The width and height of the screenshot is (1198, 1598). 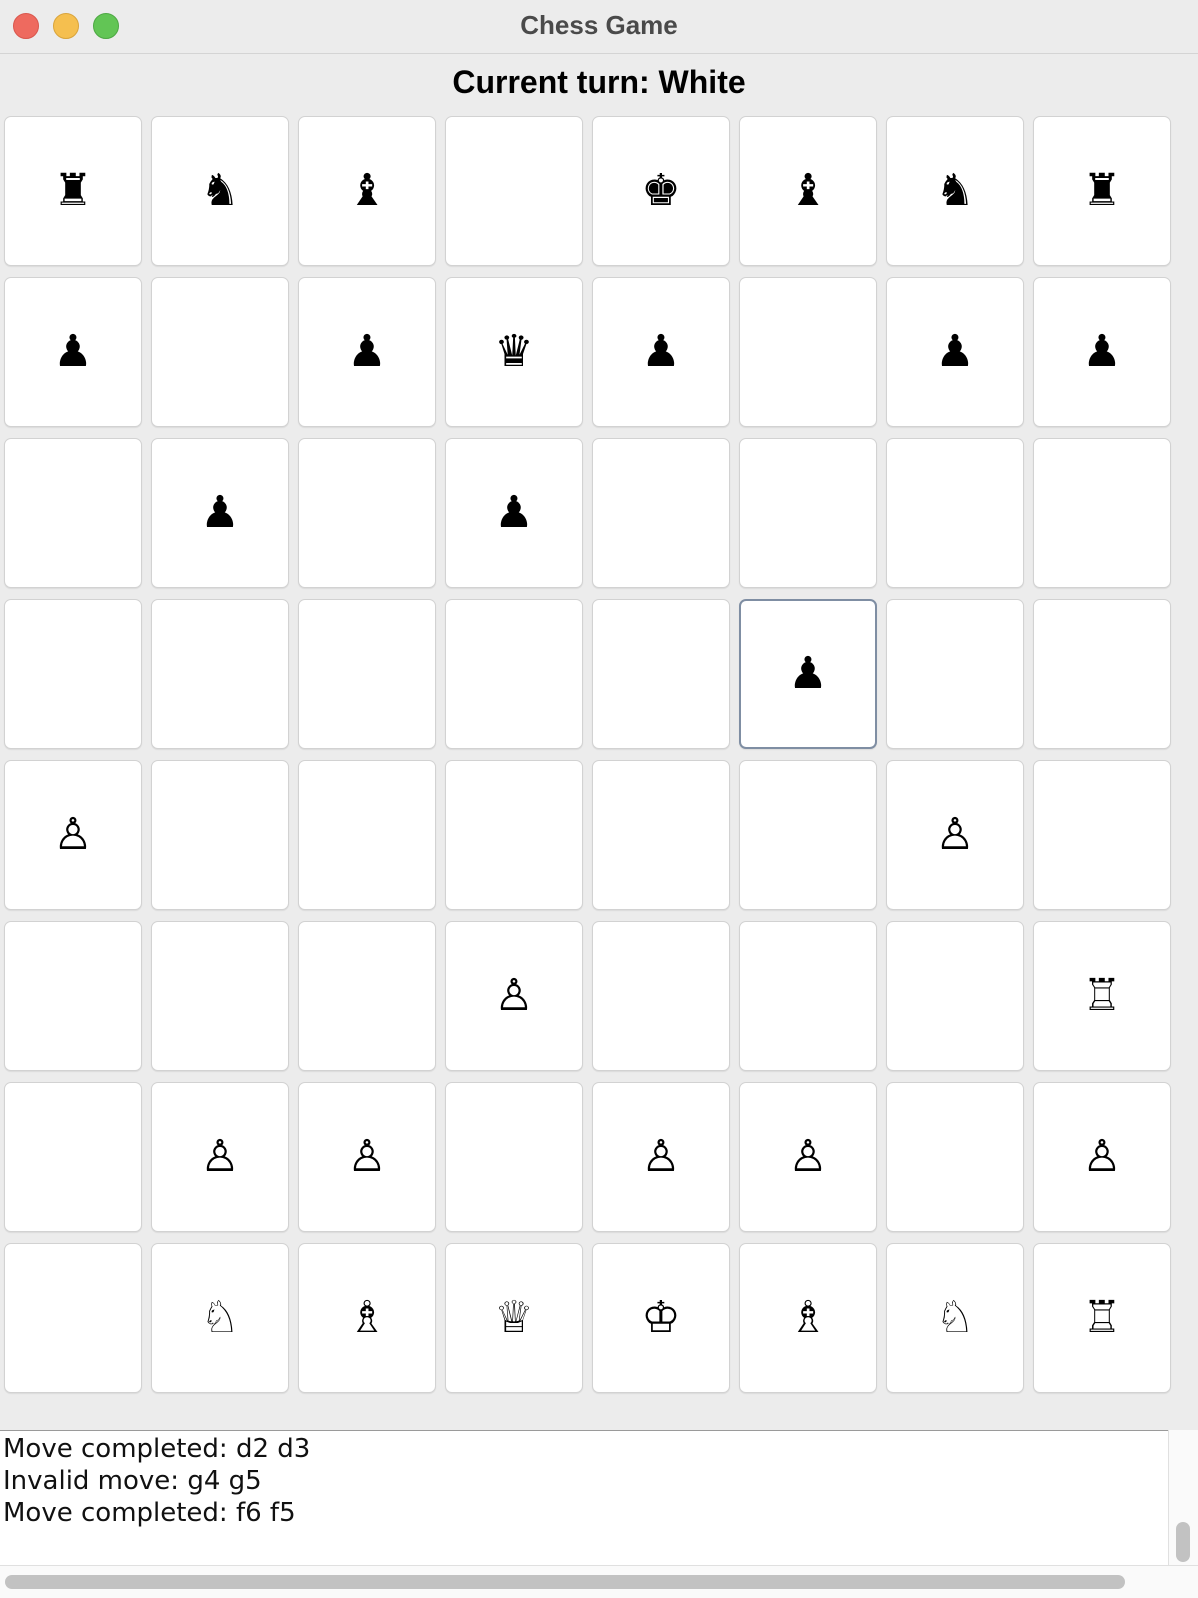 What do you see at coordinates (661, 191) in the screenshot?
I see `square-e8: ♚` at bounding box center [661, 191].